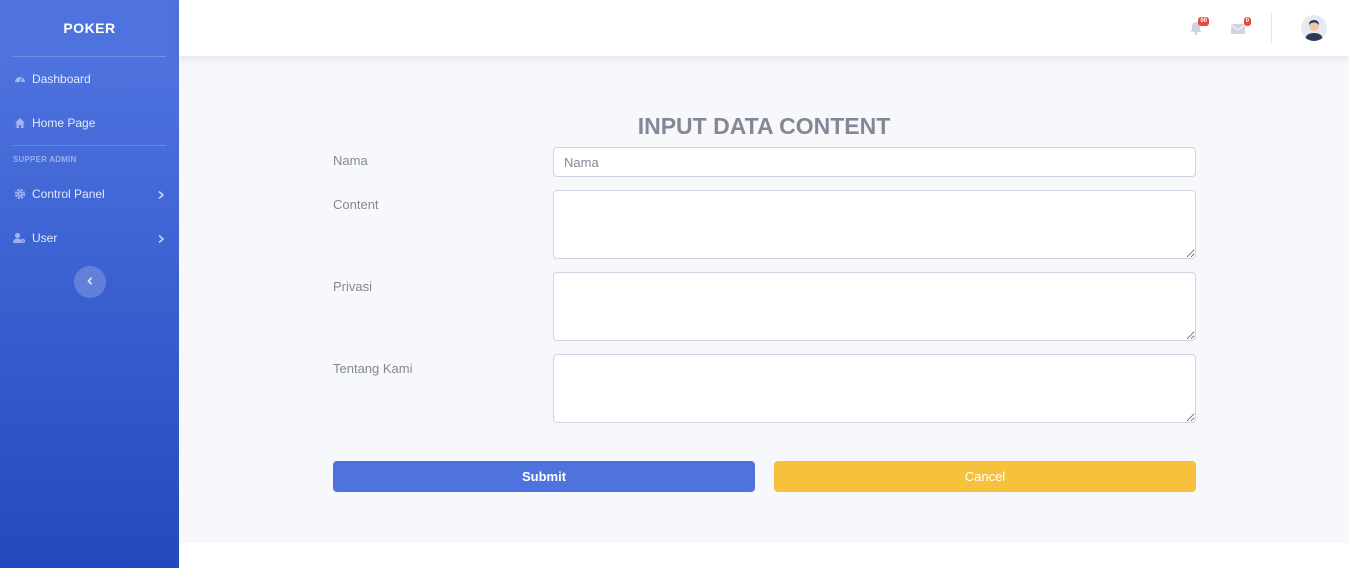 This screenshot has height=568, width=1349. Describe the element at coordinates (874, 388) in the screenshot. I see `tentang-kami-textarea` at that location.